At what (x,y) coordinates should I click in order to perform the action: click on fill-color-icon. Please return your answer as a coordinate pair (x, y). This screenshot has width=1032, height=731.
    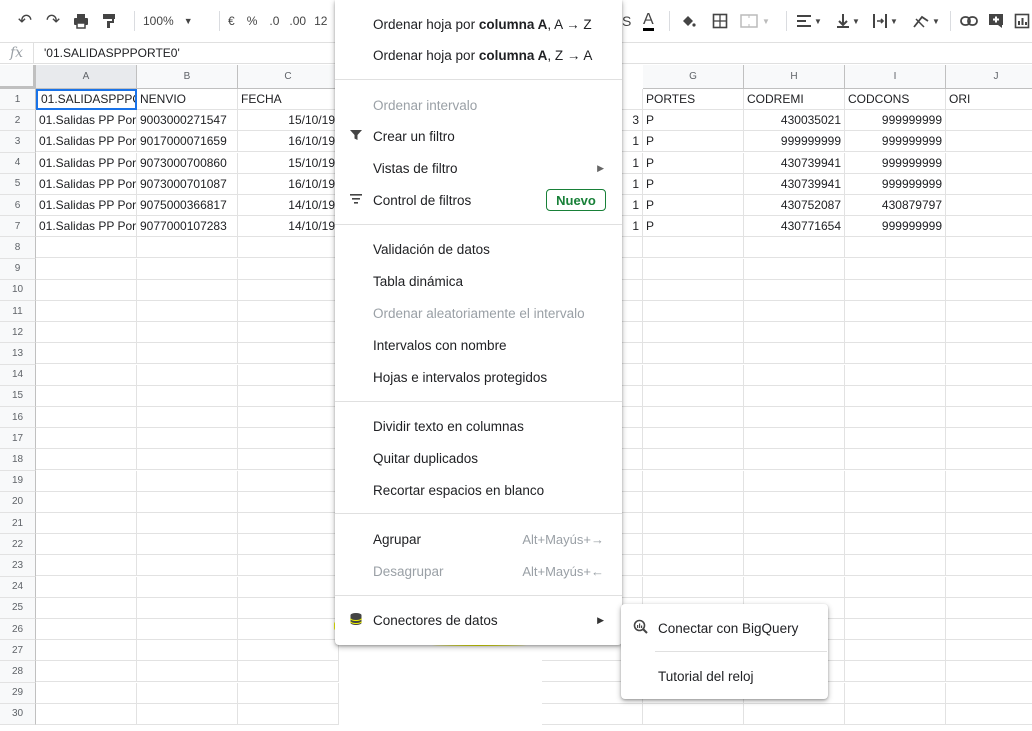
    Looking at the image, I should click on (688, 21).